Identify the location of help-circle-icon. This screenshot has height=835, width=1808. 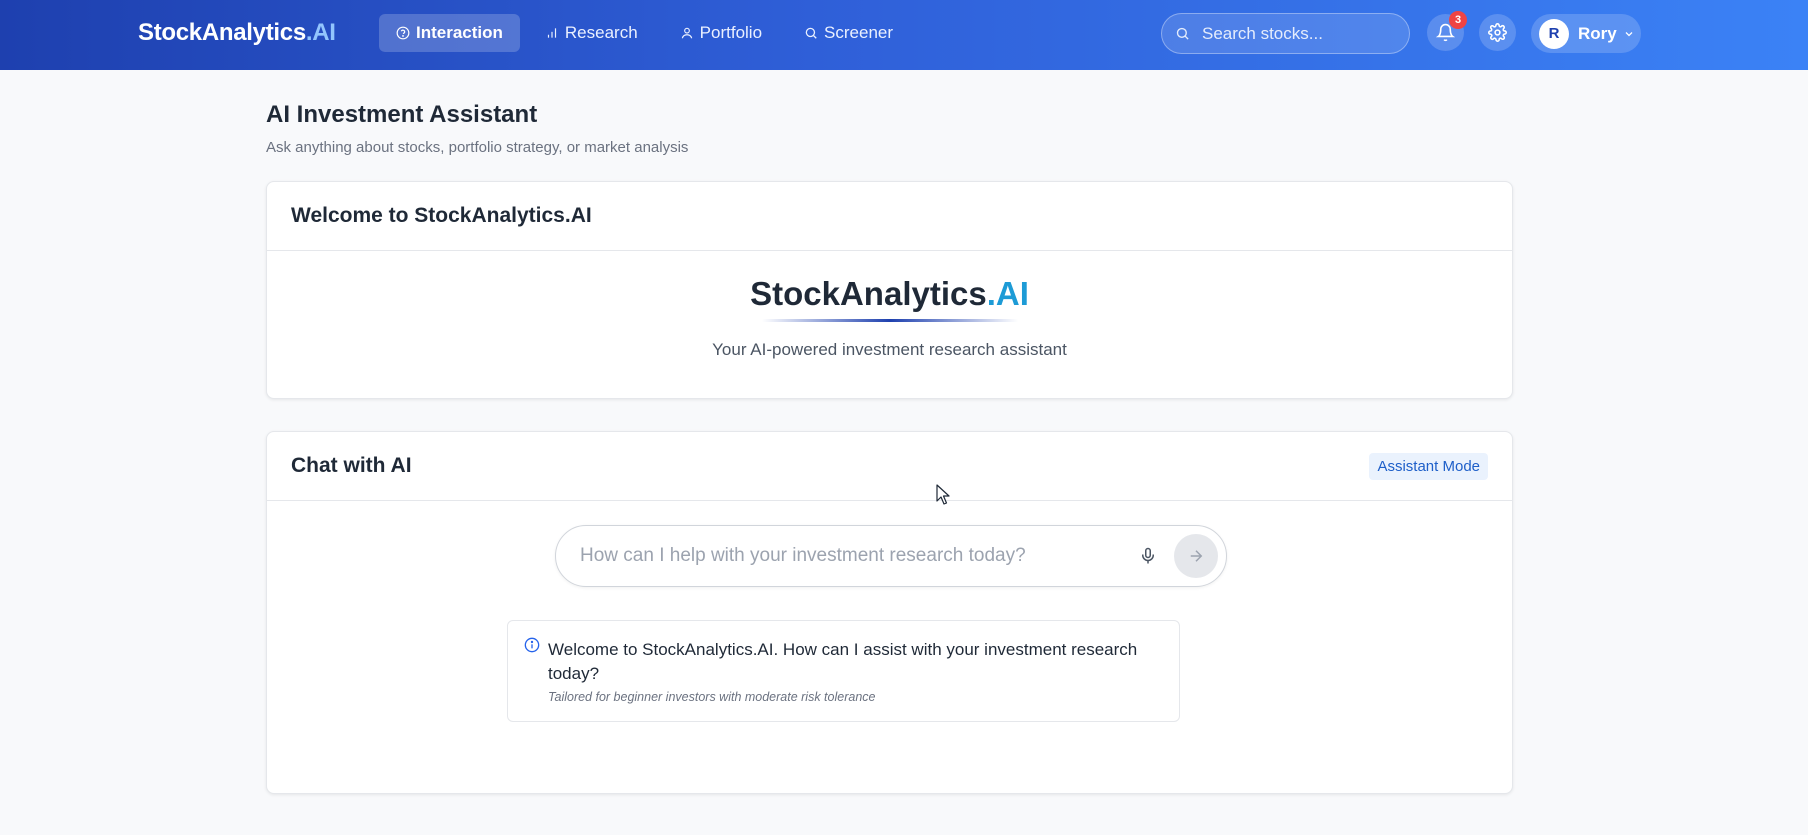
(403, 33).